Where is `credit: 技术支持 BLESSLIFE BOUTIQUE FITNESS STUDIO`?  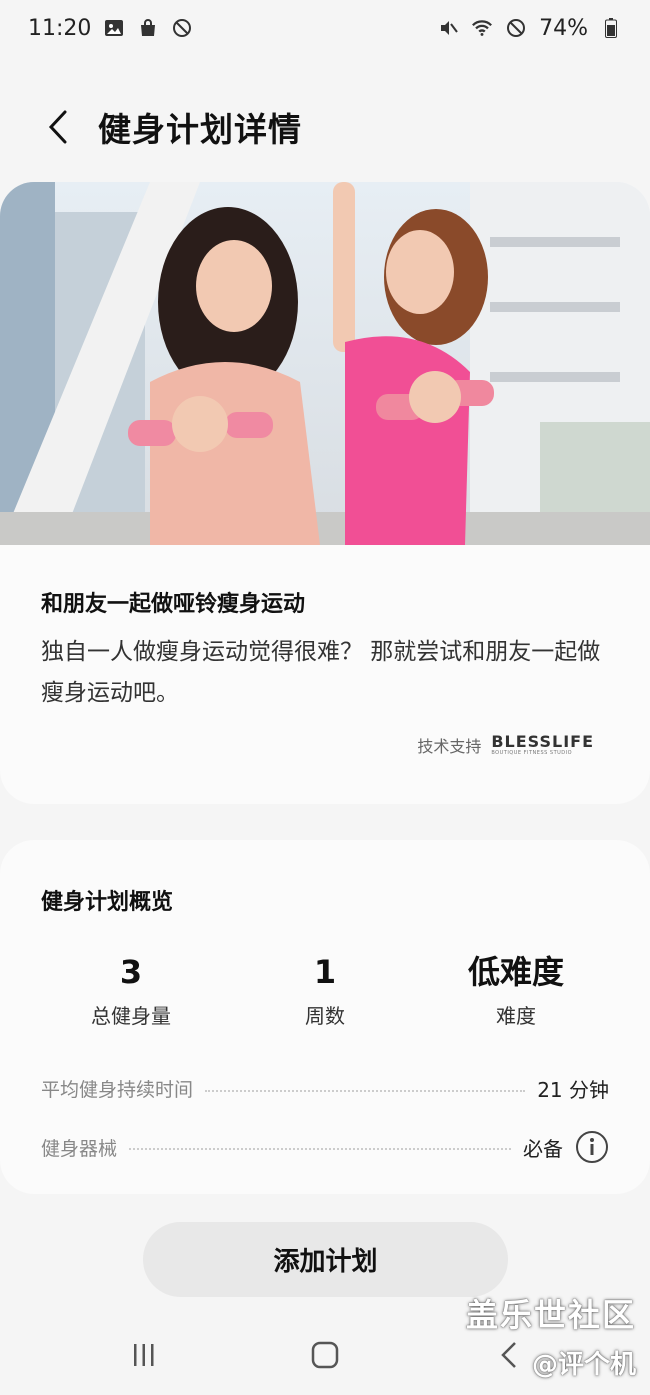
credit: 技术支持 BLESSLIFE BOUTIQUE FITNESS STUDIO is located at coordinates (505, 745).